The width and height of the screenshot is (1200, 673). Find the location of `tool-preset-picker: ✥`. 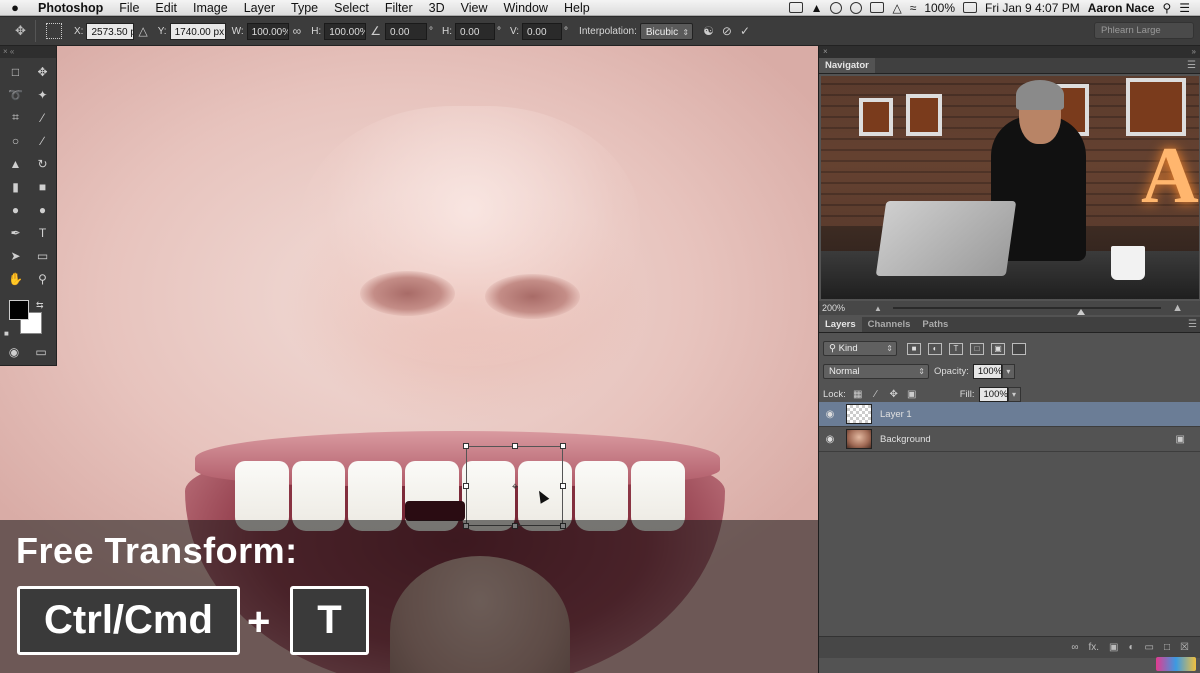

tool-preset-picker: ✥ is located at coordinates (21, 31).